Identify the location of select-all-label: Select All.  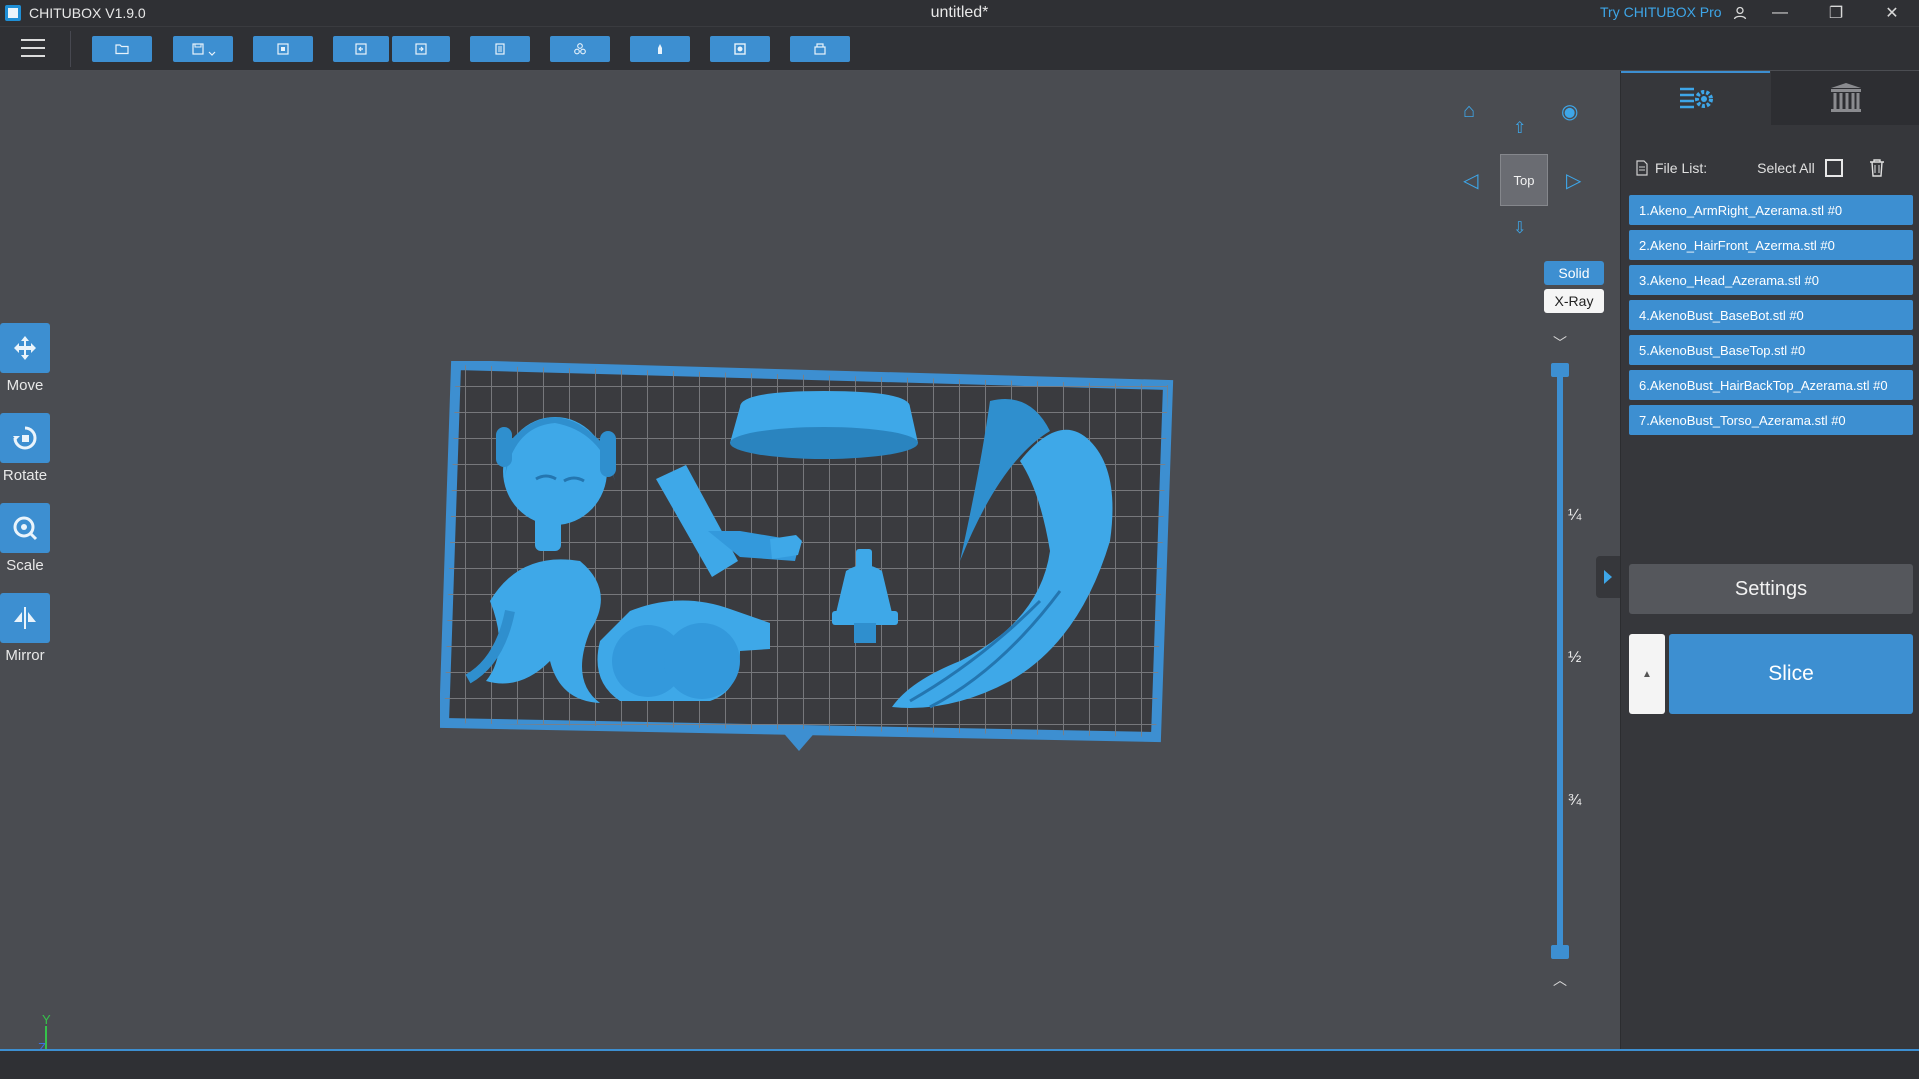
(1786, 168).